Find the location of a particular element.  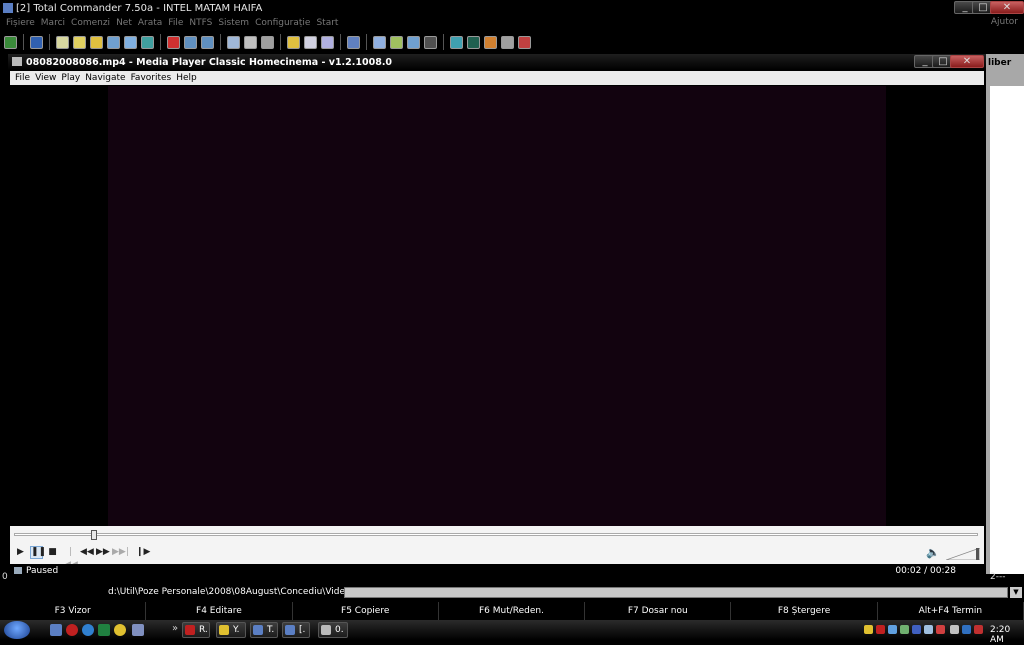

tc-menu-commands: Comenzi is located at coordinates (90, 23).